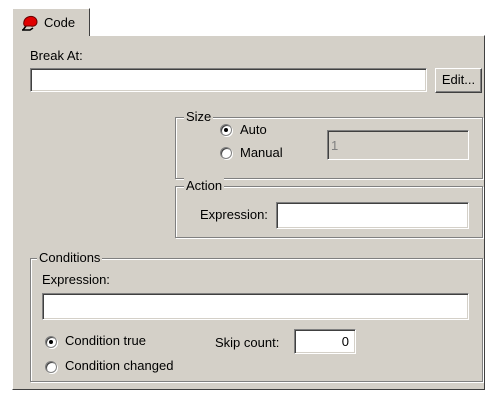 This screenshot has height=401, width=490. I want to click on break-at-input, so click(228, 80).